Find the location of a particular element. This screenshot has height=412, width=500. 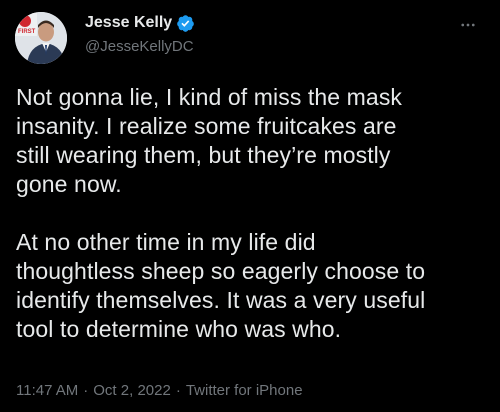

avatar-image: FIRST is located at coordinates (41, 38).